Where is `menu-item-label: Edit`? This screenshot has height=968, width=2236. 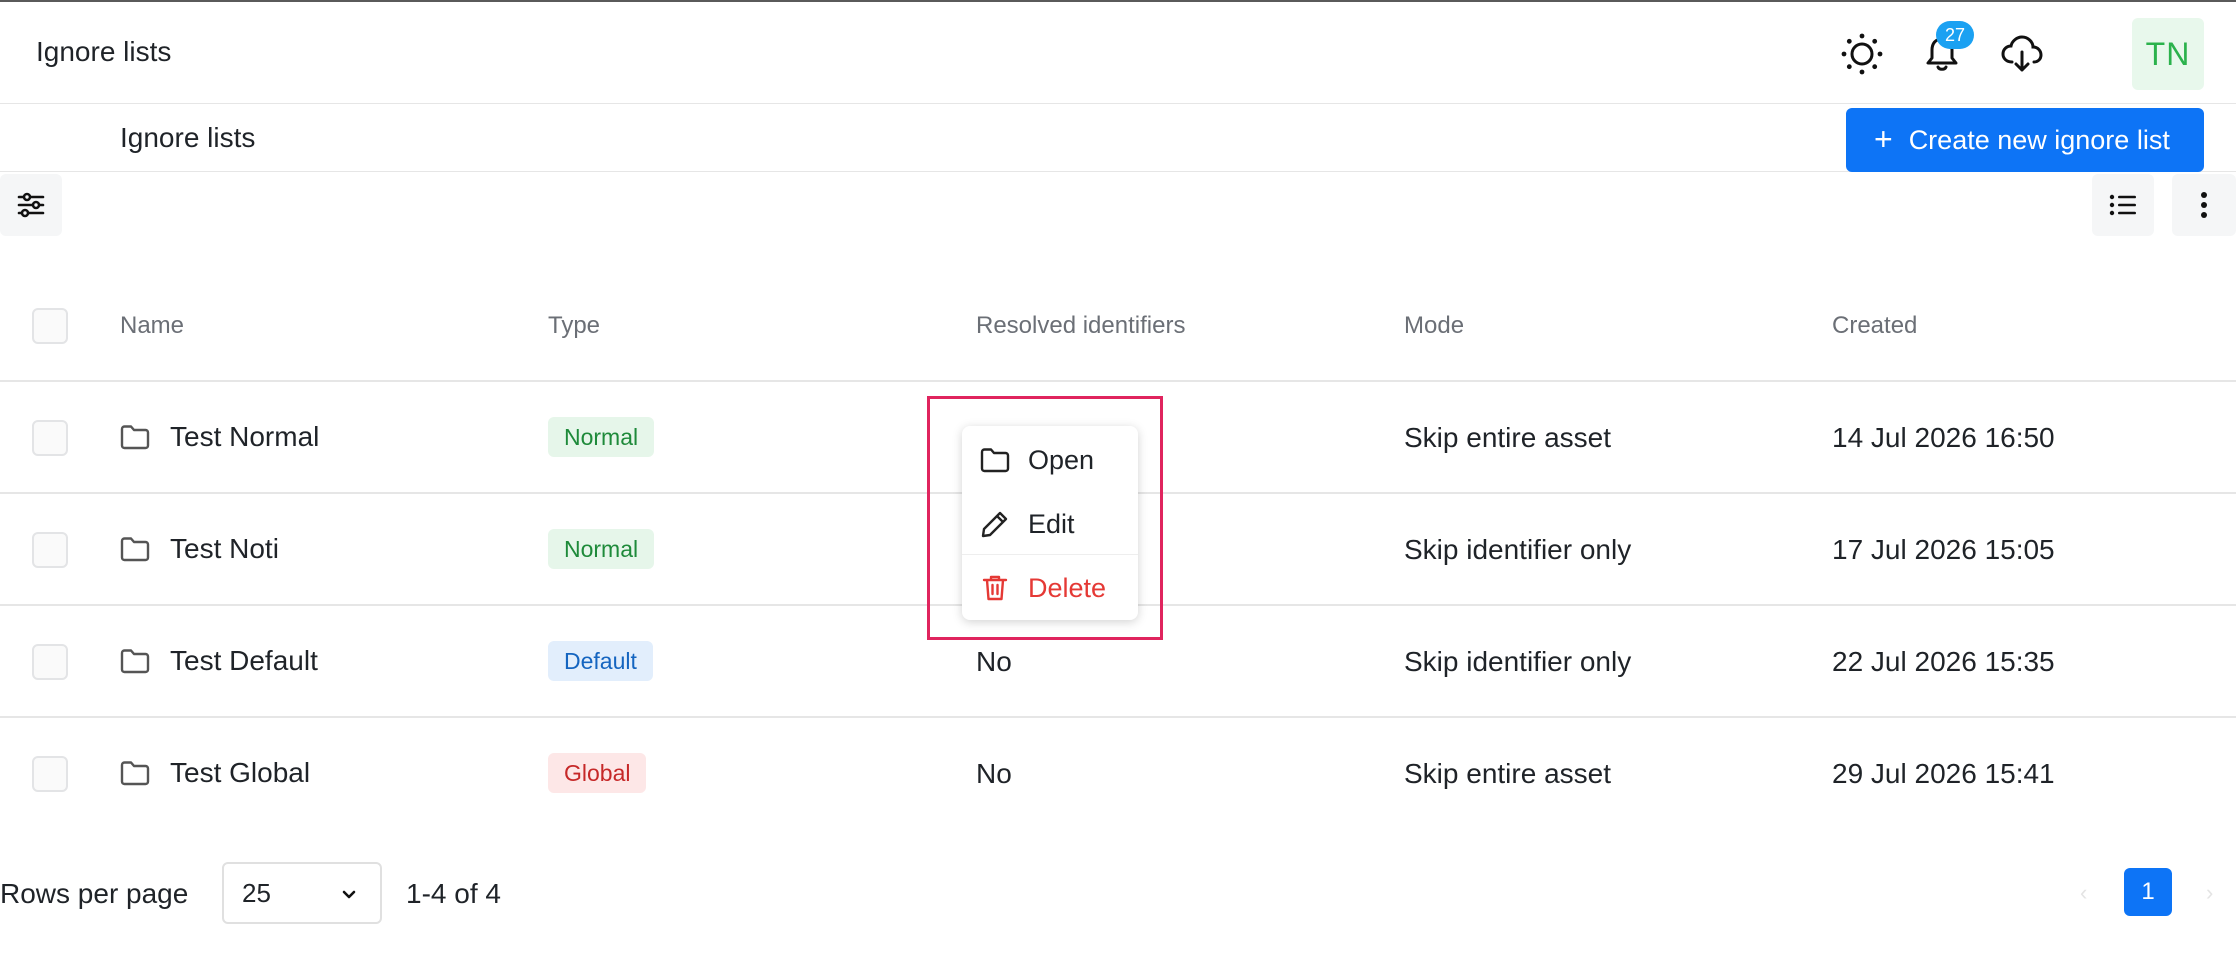
menu-item-label: Edit is located at coordinates (1051, 523).